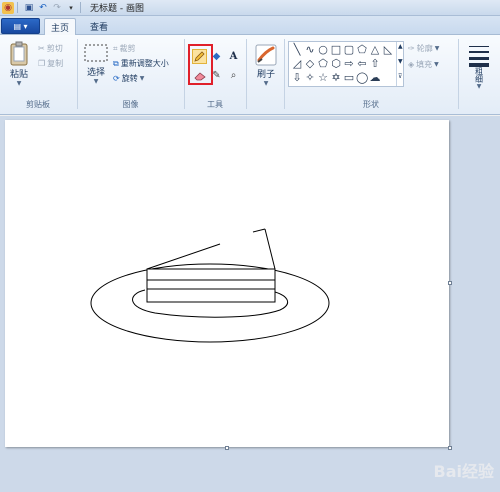 Image resolution: width=500 pixels, height=492 pixels. Describe the element at coordinates (450, 283) in the screenshot. I see `resize-handle-right` at that location.